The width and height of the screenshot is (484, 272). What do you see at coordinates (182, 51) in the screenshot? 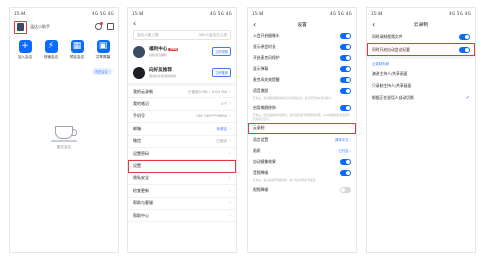
I see `promo-card: 福利中心 NEW 领取会员福利 立即领取` at bounding box center [182, 51].